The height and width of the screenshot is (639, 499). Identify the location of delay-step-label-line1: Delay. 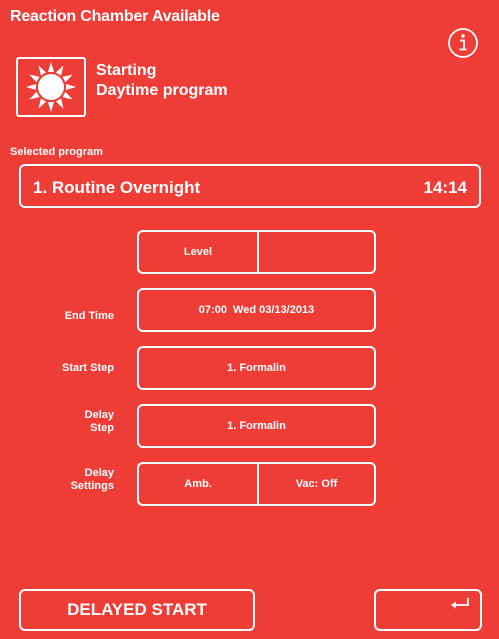
(99, 415).